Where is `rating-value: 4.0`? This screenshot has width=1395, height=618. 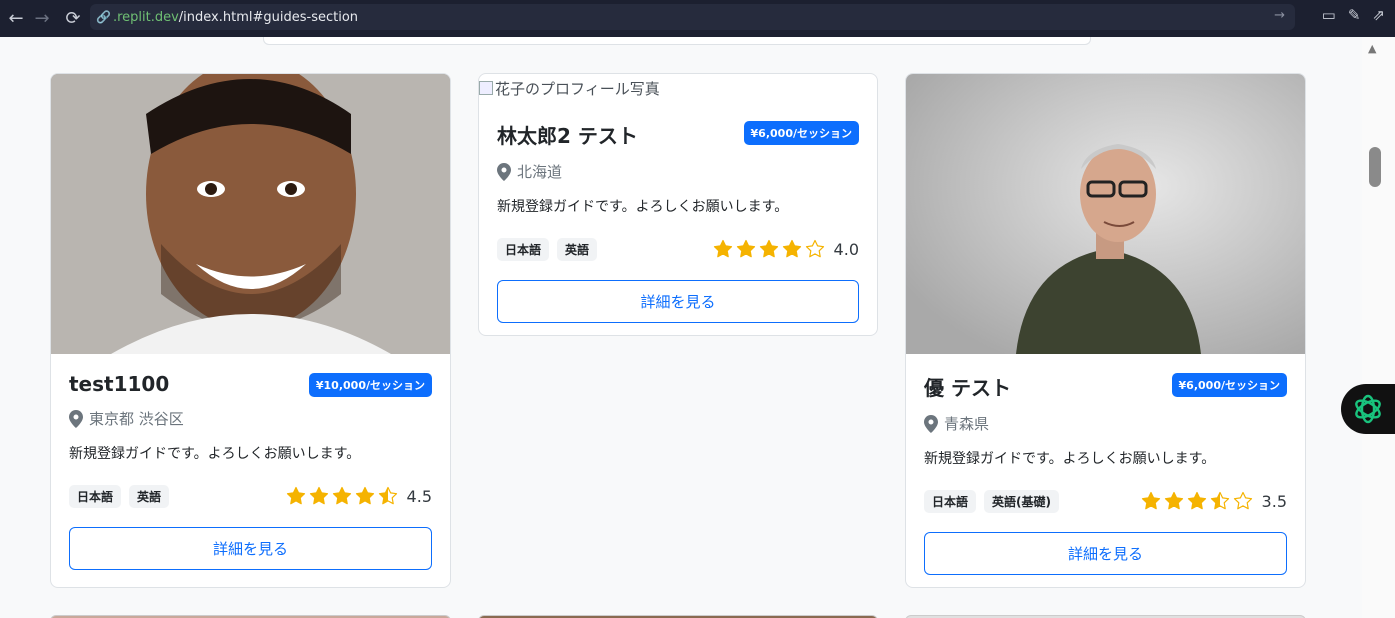
rating-value: 4.0 is located at coordinates (846, 249).